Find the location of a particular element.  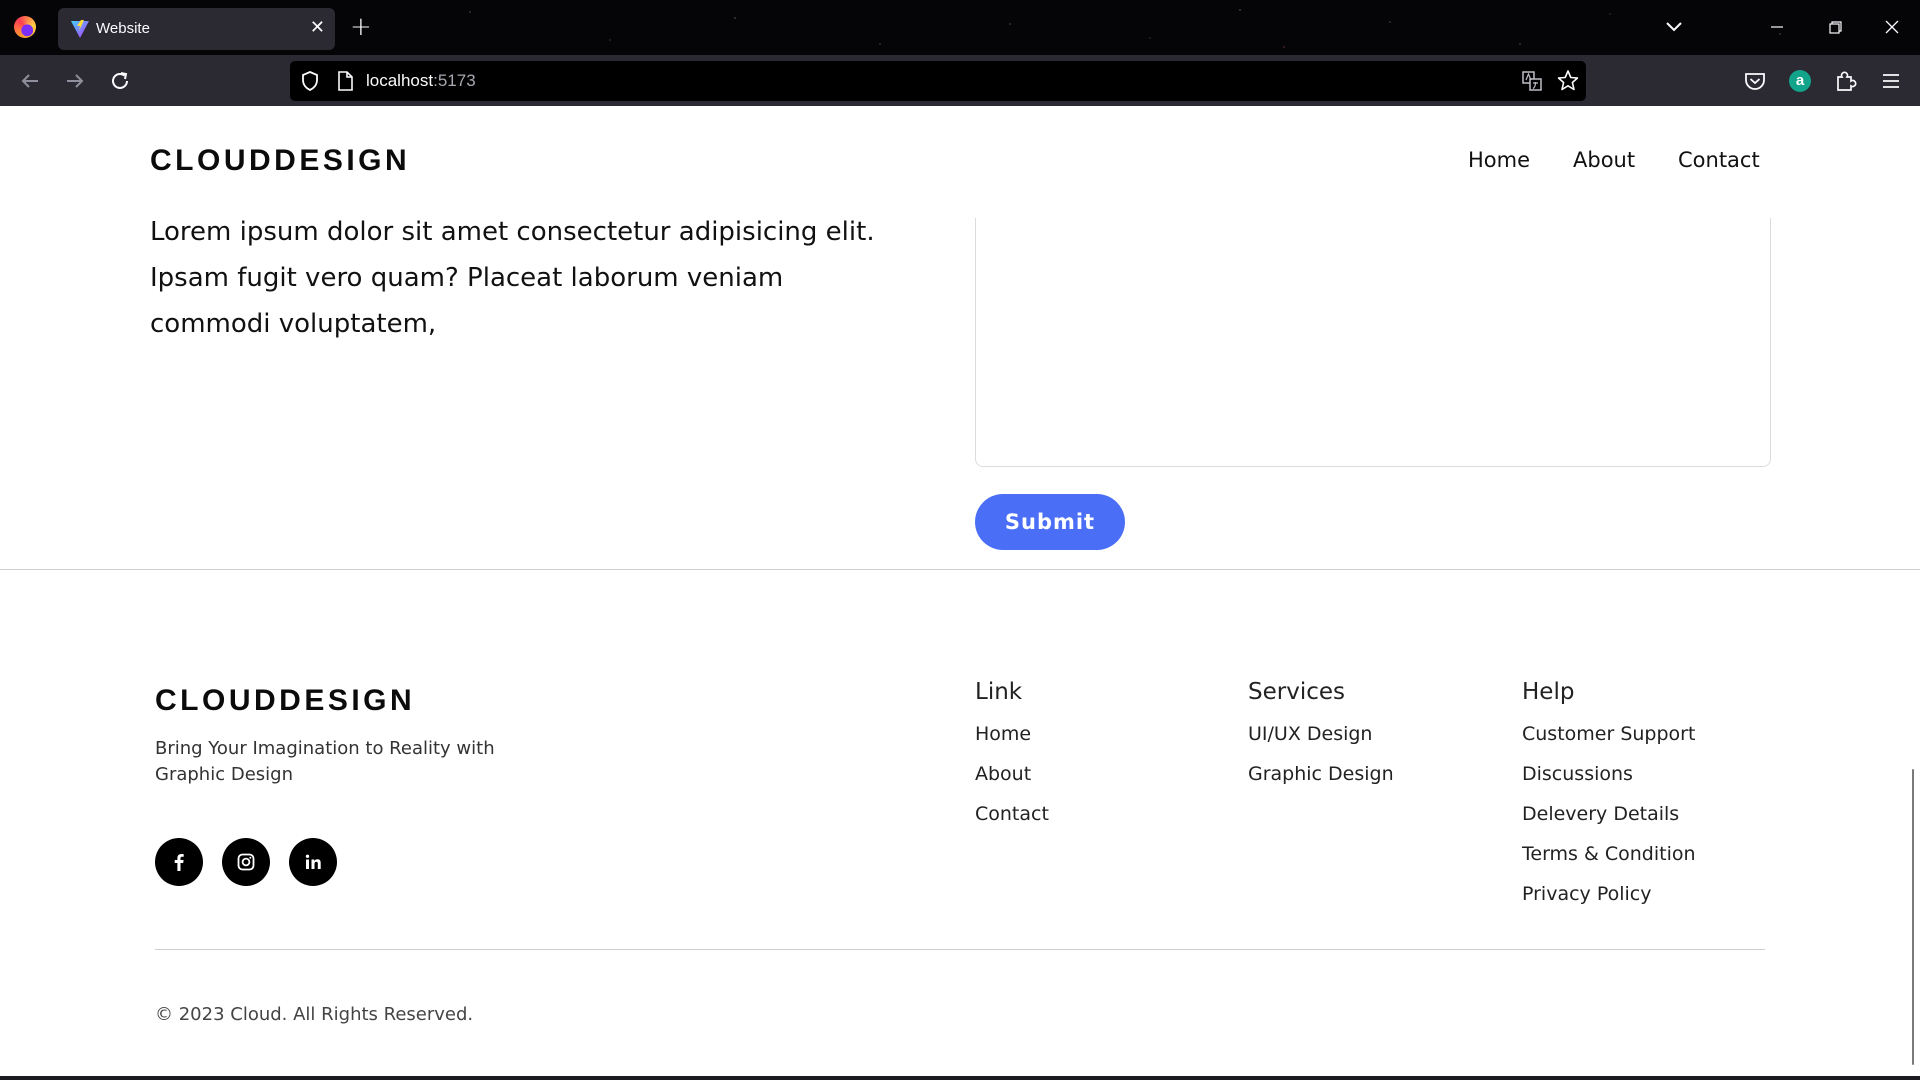

footer-link-home: Home is located at coordinates (1003, 734).